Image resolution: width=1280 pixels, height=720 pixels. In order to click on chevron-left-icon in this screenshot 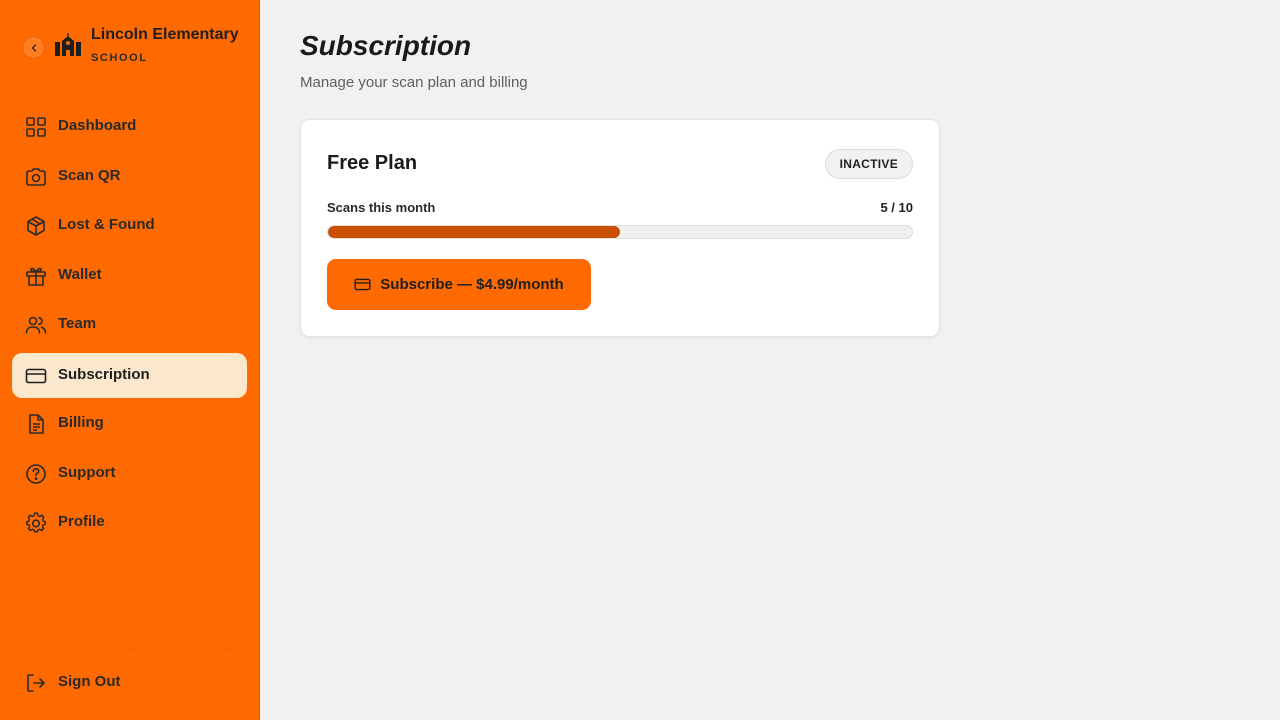, I will do `click(33, 47)`.